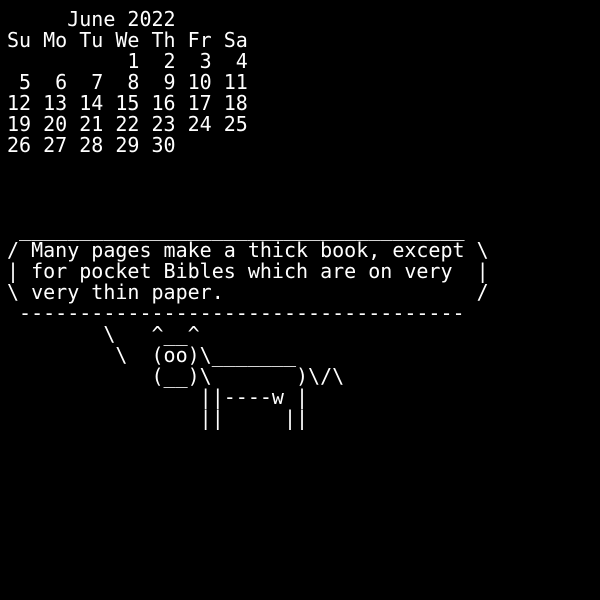 The height and width of the screenshot is (600, 600). Describe the element at coordinates (236, 313) in the screenshot. I see `speech-bubble-bottom: -------------------------------------` at that location.